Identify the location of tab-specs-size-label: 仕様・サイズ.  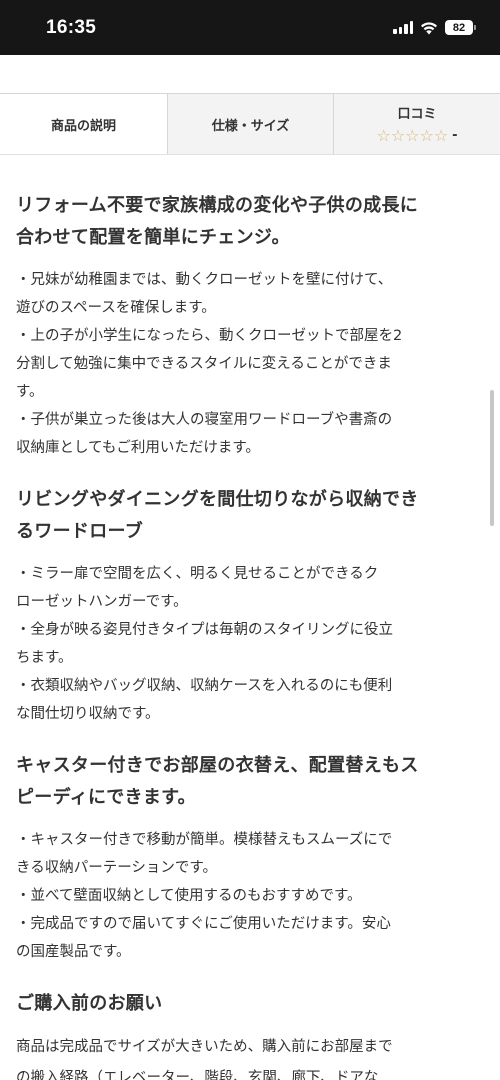
(250, 126).